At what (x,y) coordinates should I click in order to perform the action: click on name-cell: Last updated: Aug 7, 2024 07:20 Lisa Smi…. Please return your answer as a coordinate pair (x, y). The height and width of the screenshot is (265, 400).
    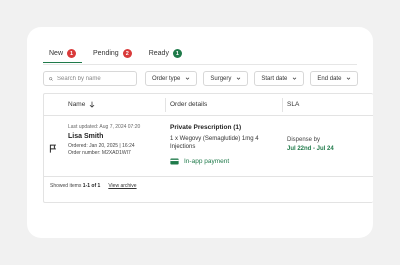
    Looking at the image, I should click on (104, 140).